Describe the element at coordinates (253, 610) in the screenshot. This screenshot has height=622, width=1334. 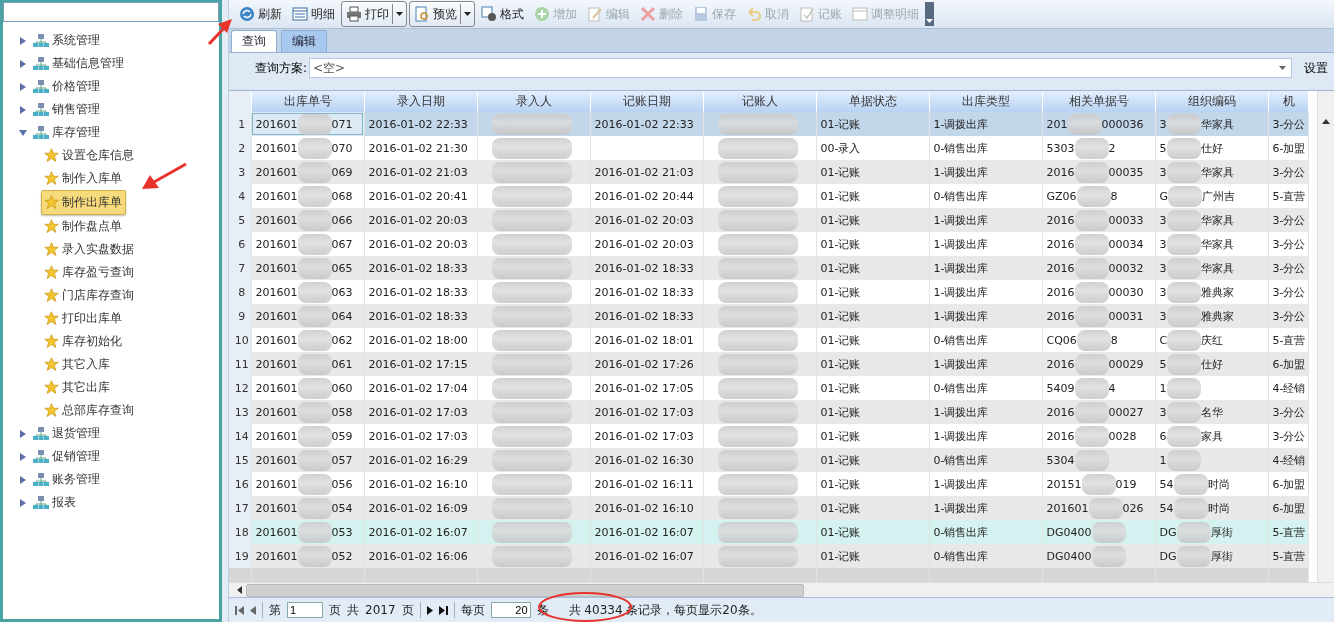
I see `previous-page-icon` at that location.